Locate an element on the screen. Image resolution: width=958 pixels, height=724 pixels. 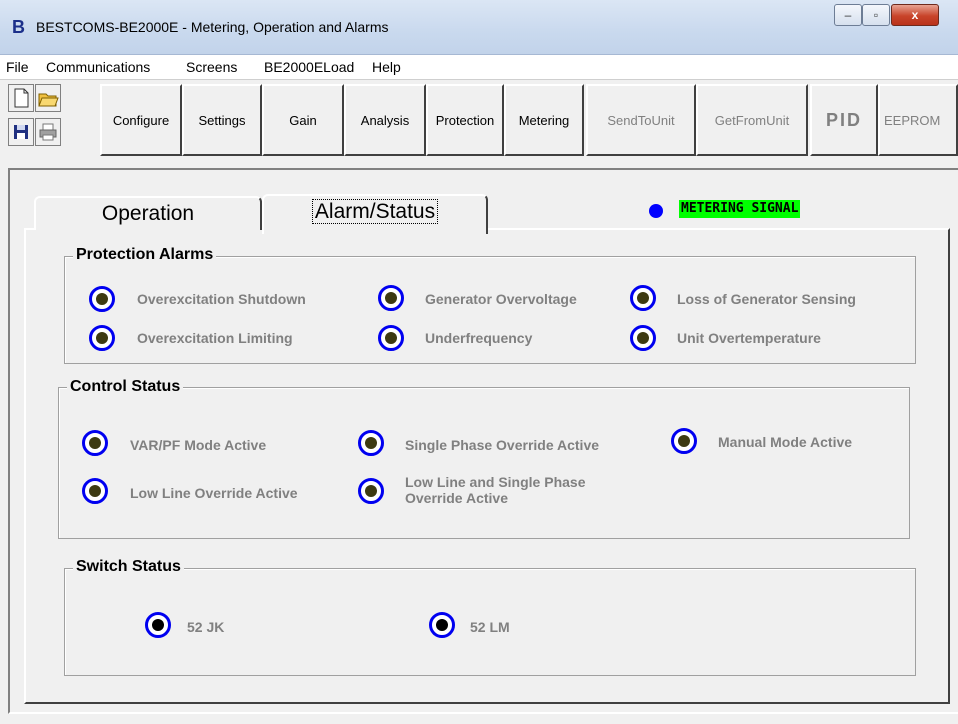
low-line-single-phase-led-icon is located at coordinates (371, 491).